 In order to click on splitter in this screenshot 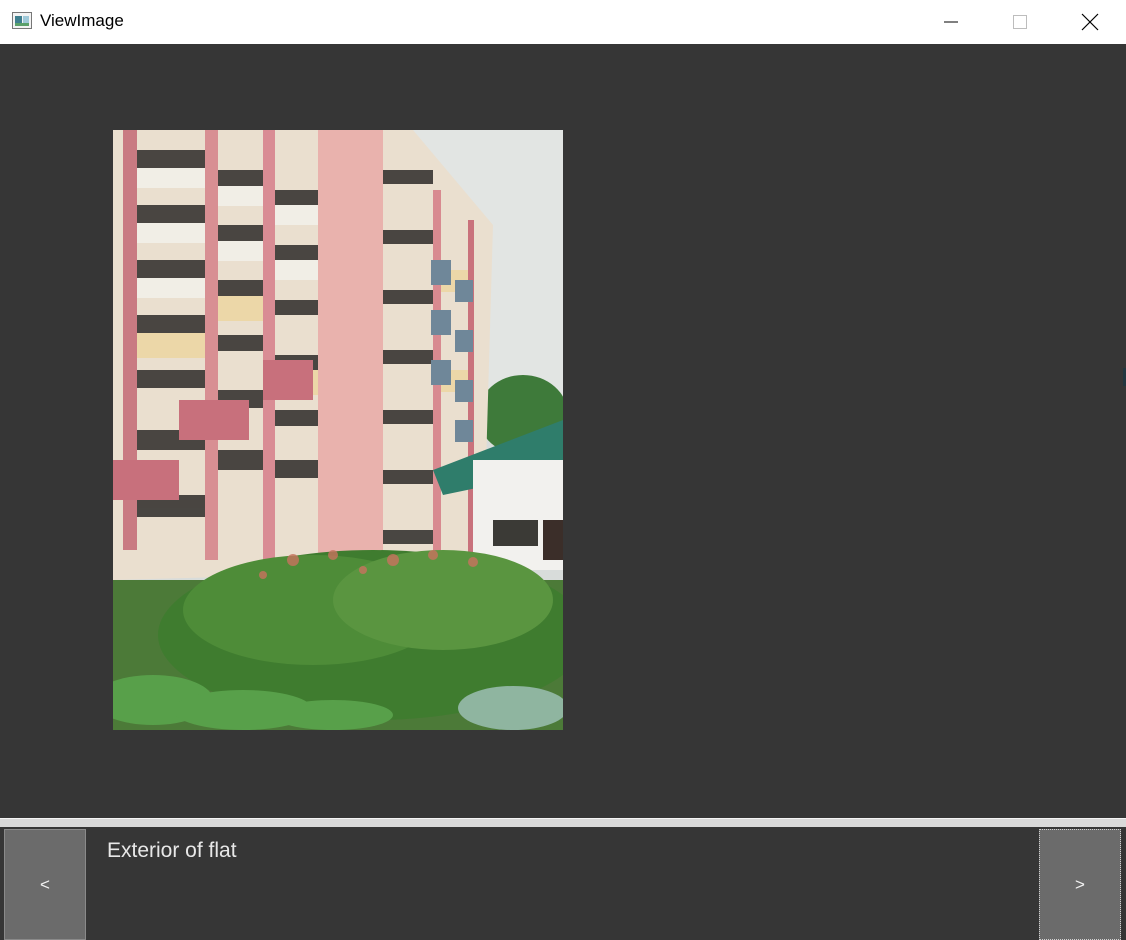, I will do `click(563, 822)`.